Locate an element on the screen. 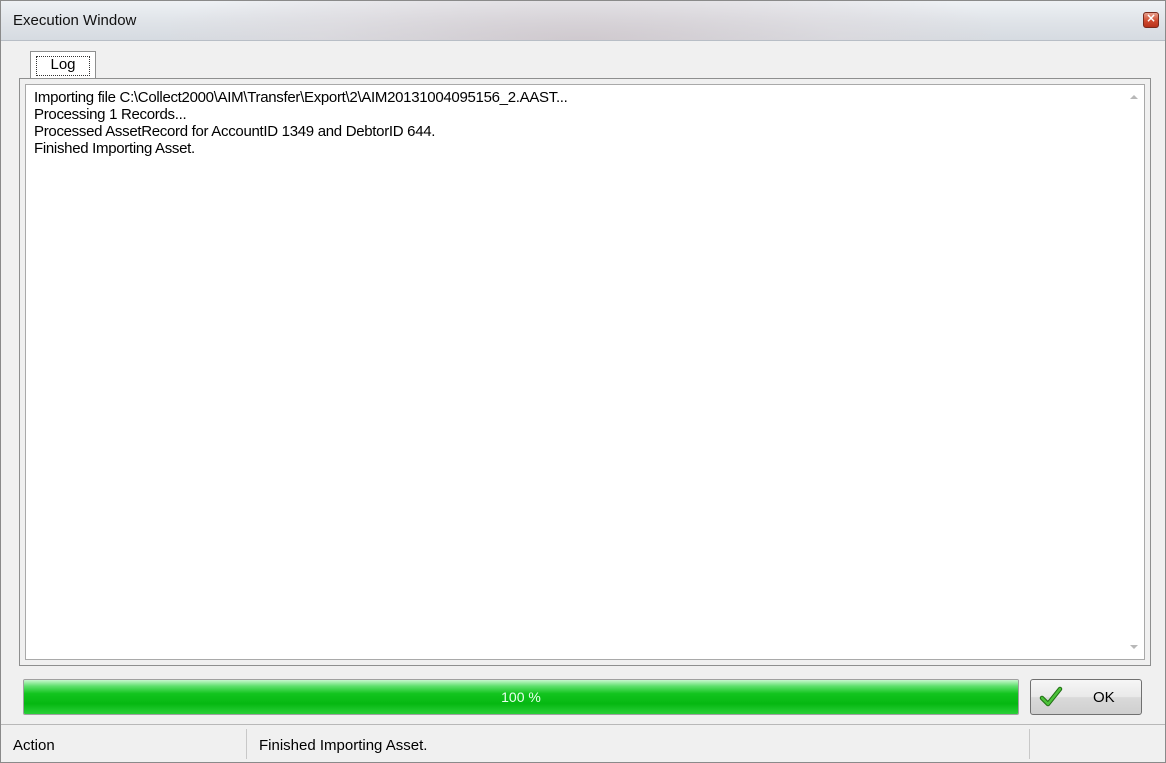 This screenshot has height=763, width=1166. title-bar-decoration is located at coordinates (581, 20).